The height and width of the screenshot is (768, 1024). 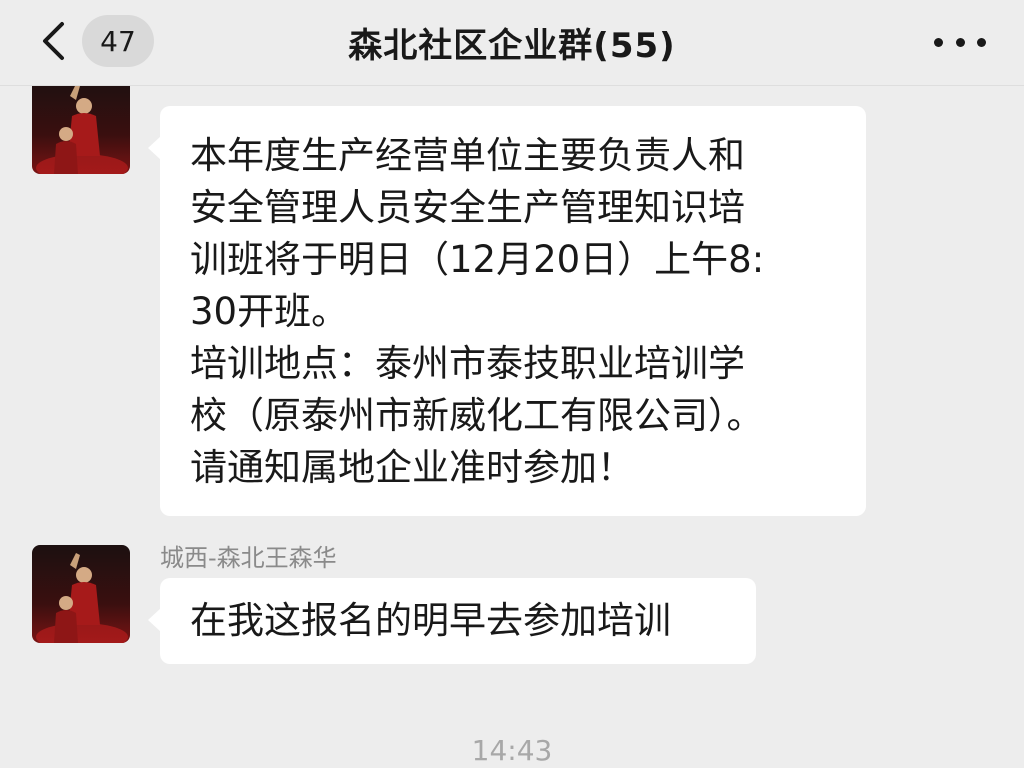 I want to click on unread-count-badge: 47, so click(x=118, y=41).